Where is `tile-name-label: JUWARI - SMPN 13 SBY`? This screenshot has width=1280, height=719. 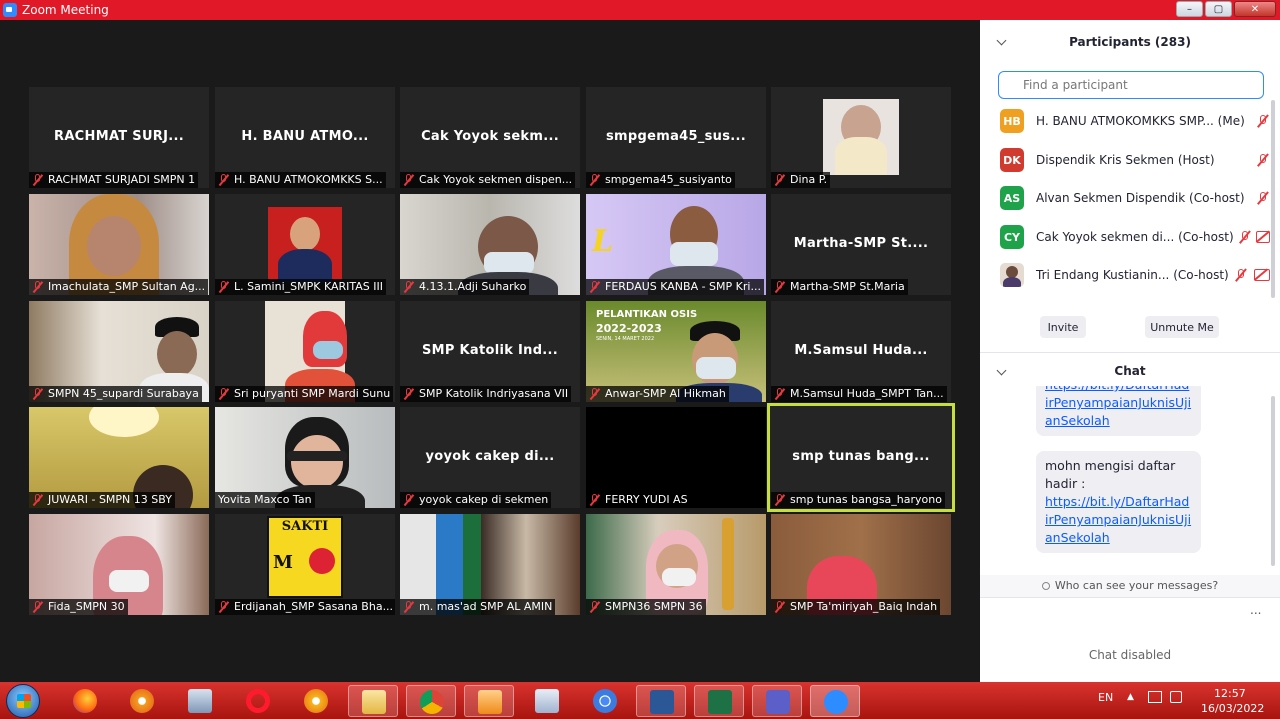
tile-name-label: JUWARI - SMPN 13 SBY is located at coordinates (102, 500).